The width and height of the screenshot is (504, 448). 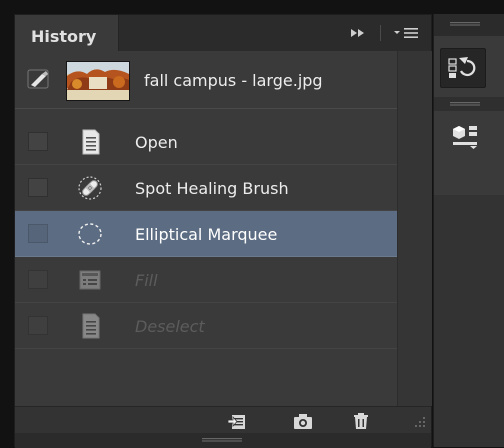 What do you see at coordinates (90, 188) in the screenshot?
I see `bandage-icon` at bounding box center [90, 188].